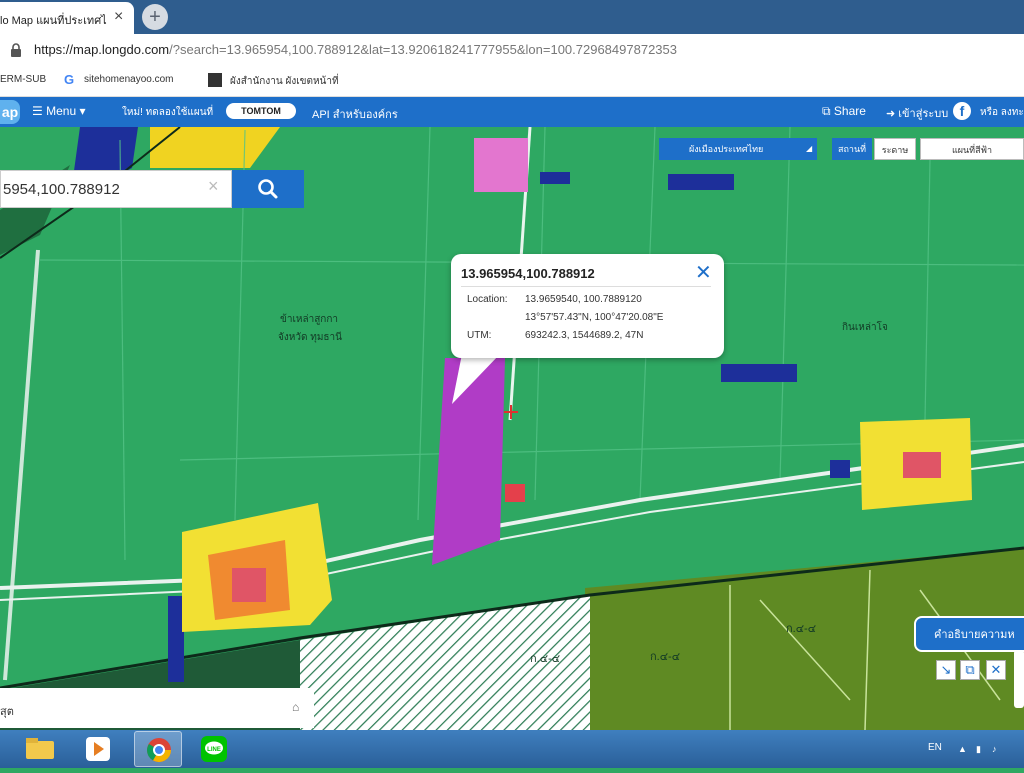 This screenshot has height=773, width=1024. Describe the element at coordinates (284, 81) in the screenshot. I see `bookmark-office: ผังสำนักงาน ผังเขตหน้าที่` at that location.